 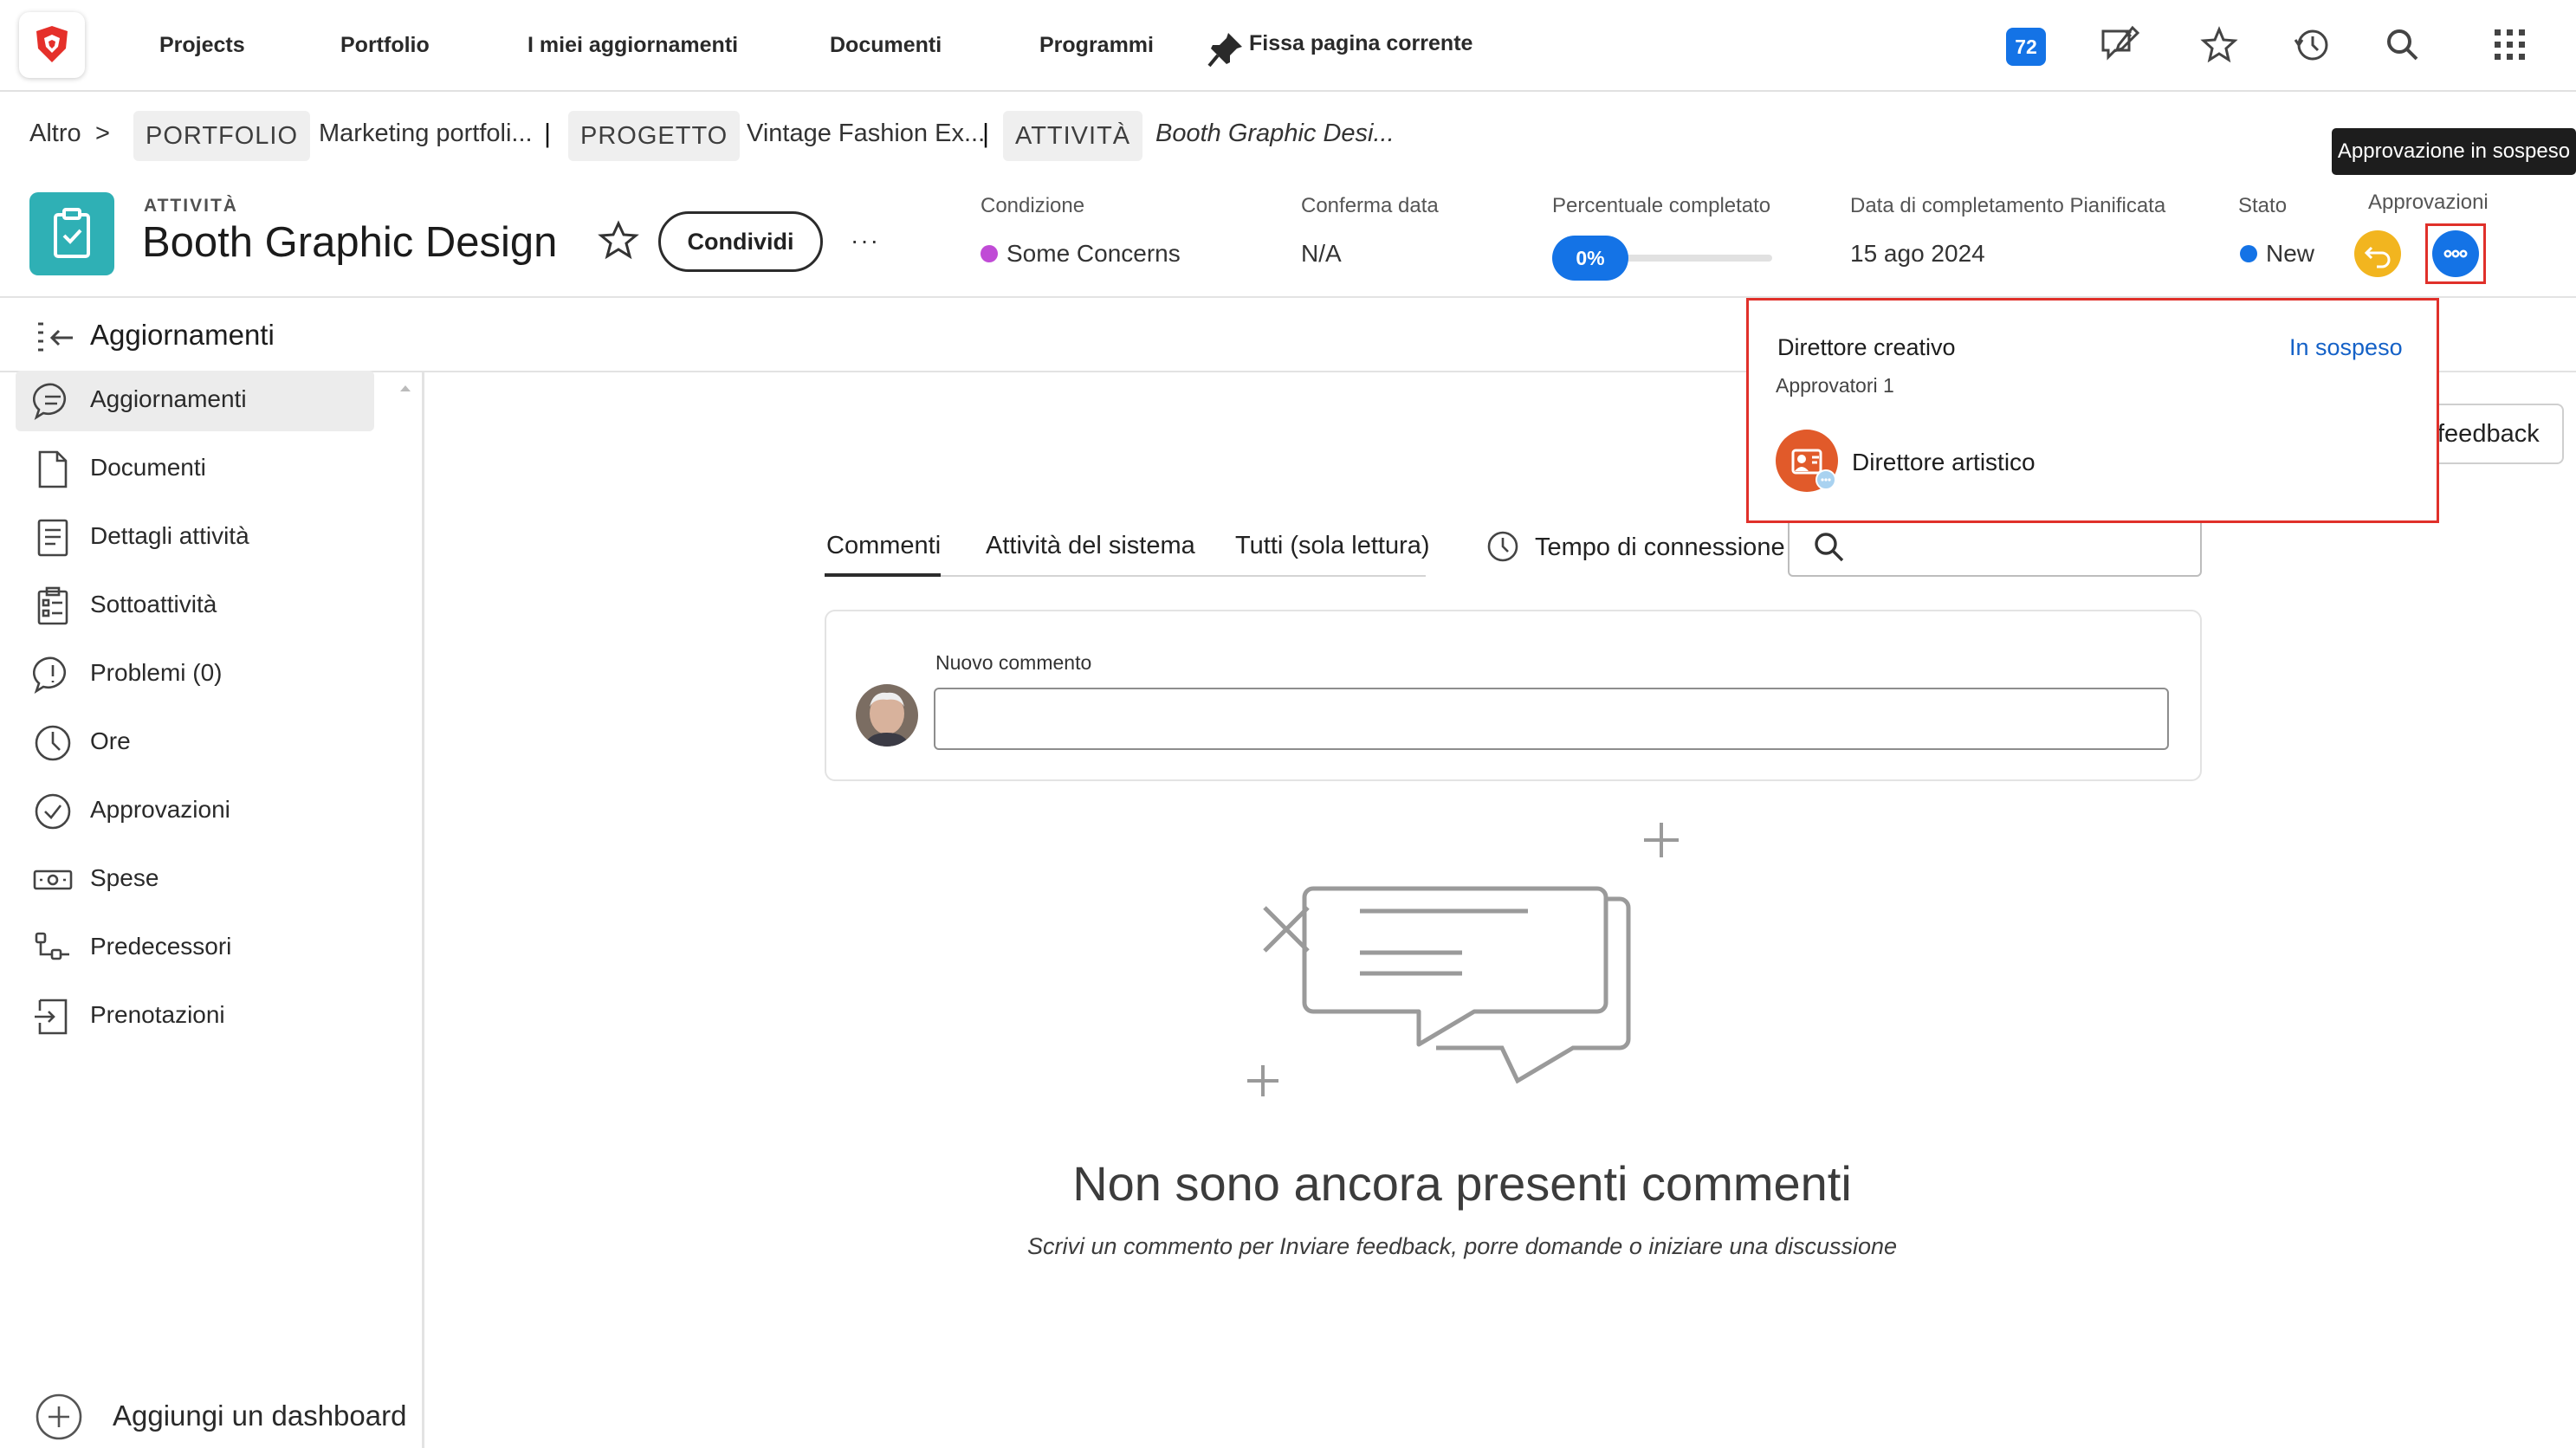 What do you see at coordinates (169, 535) in the screenshot?
I see `sidebar-item-label: Dettagli attività` at bounding box center [169, 535].